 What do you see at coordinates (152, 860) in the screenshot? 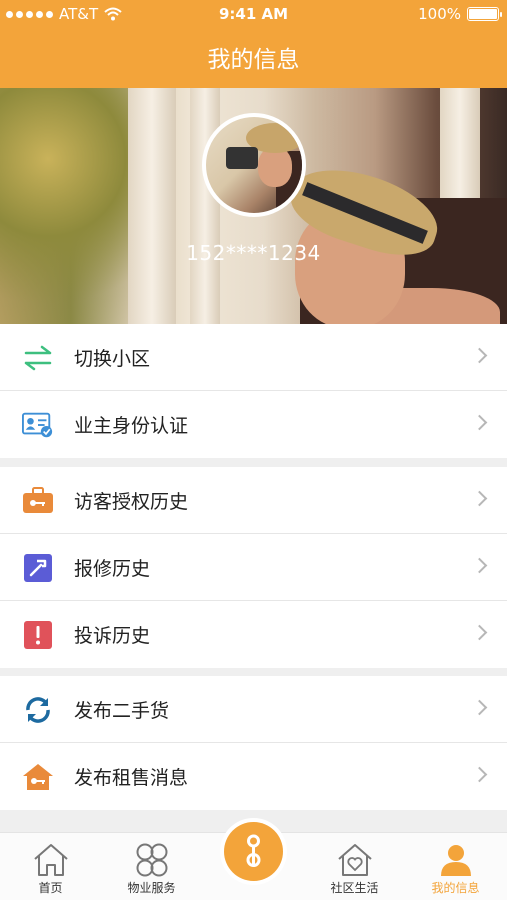
I see `clover-grid-icon` at bounding box center [152, 860].